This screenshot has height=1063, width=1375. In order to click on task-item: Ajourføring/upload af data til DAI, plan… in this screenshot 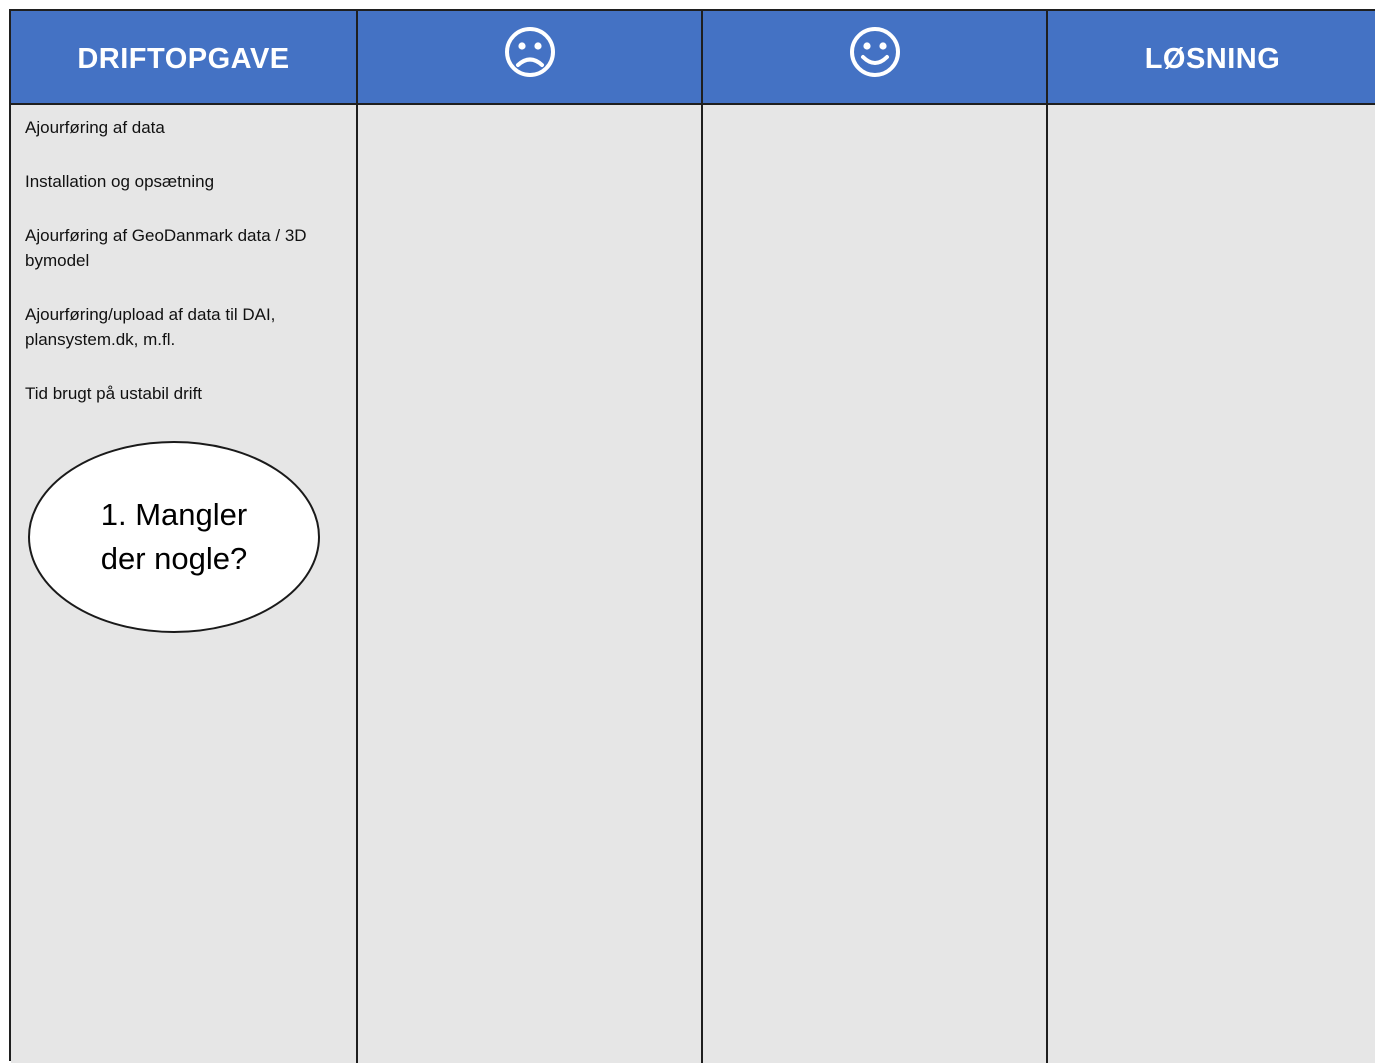, I will do `click(150, 327)`.